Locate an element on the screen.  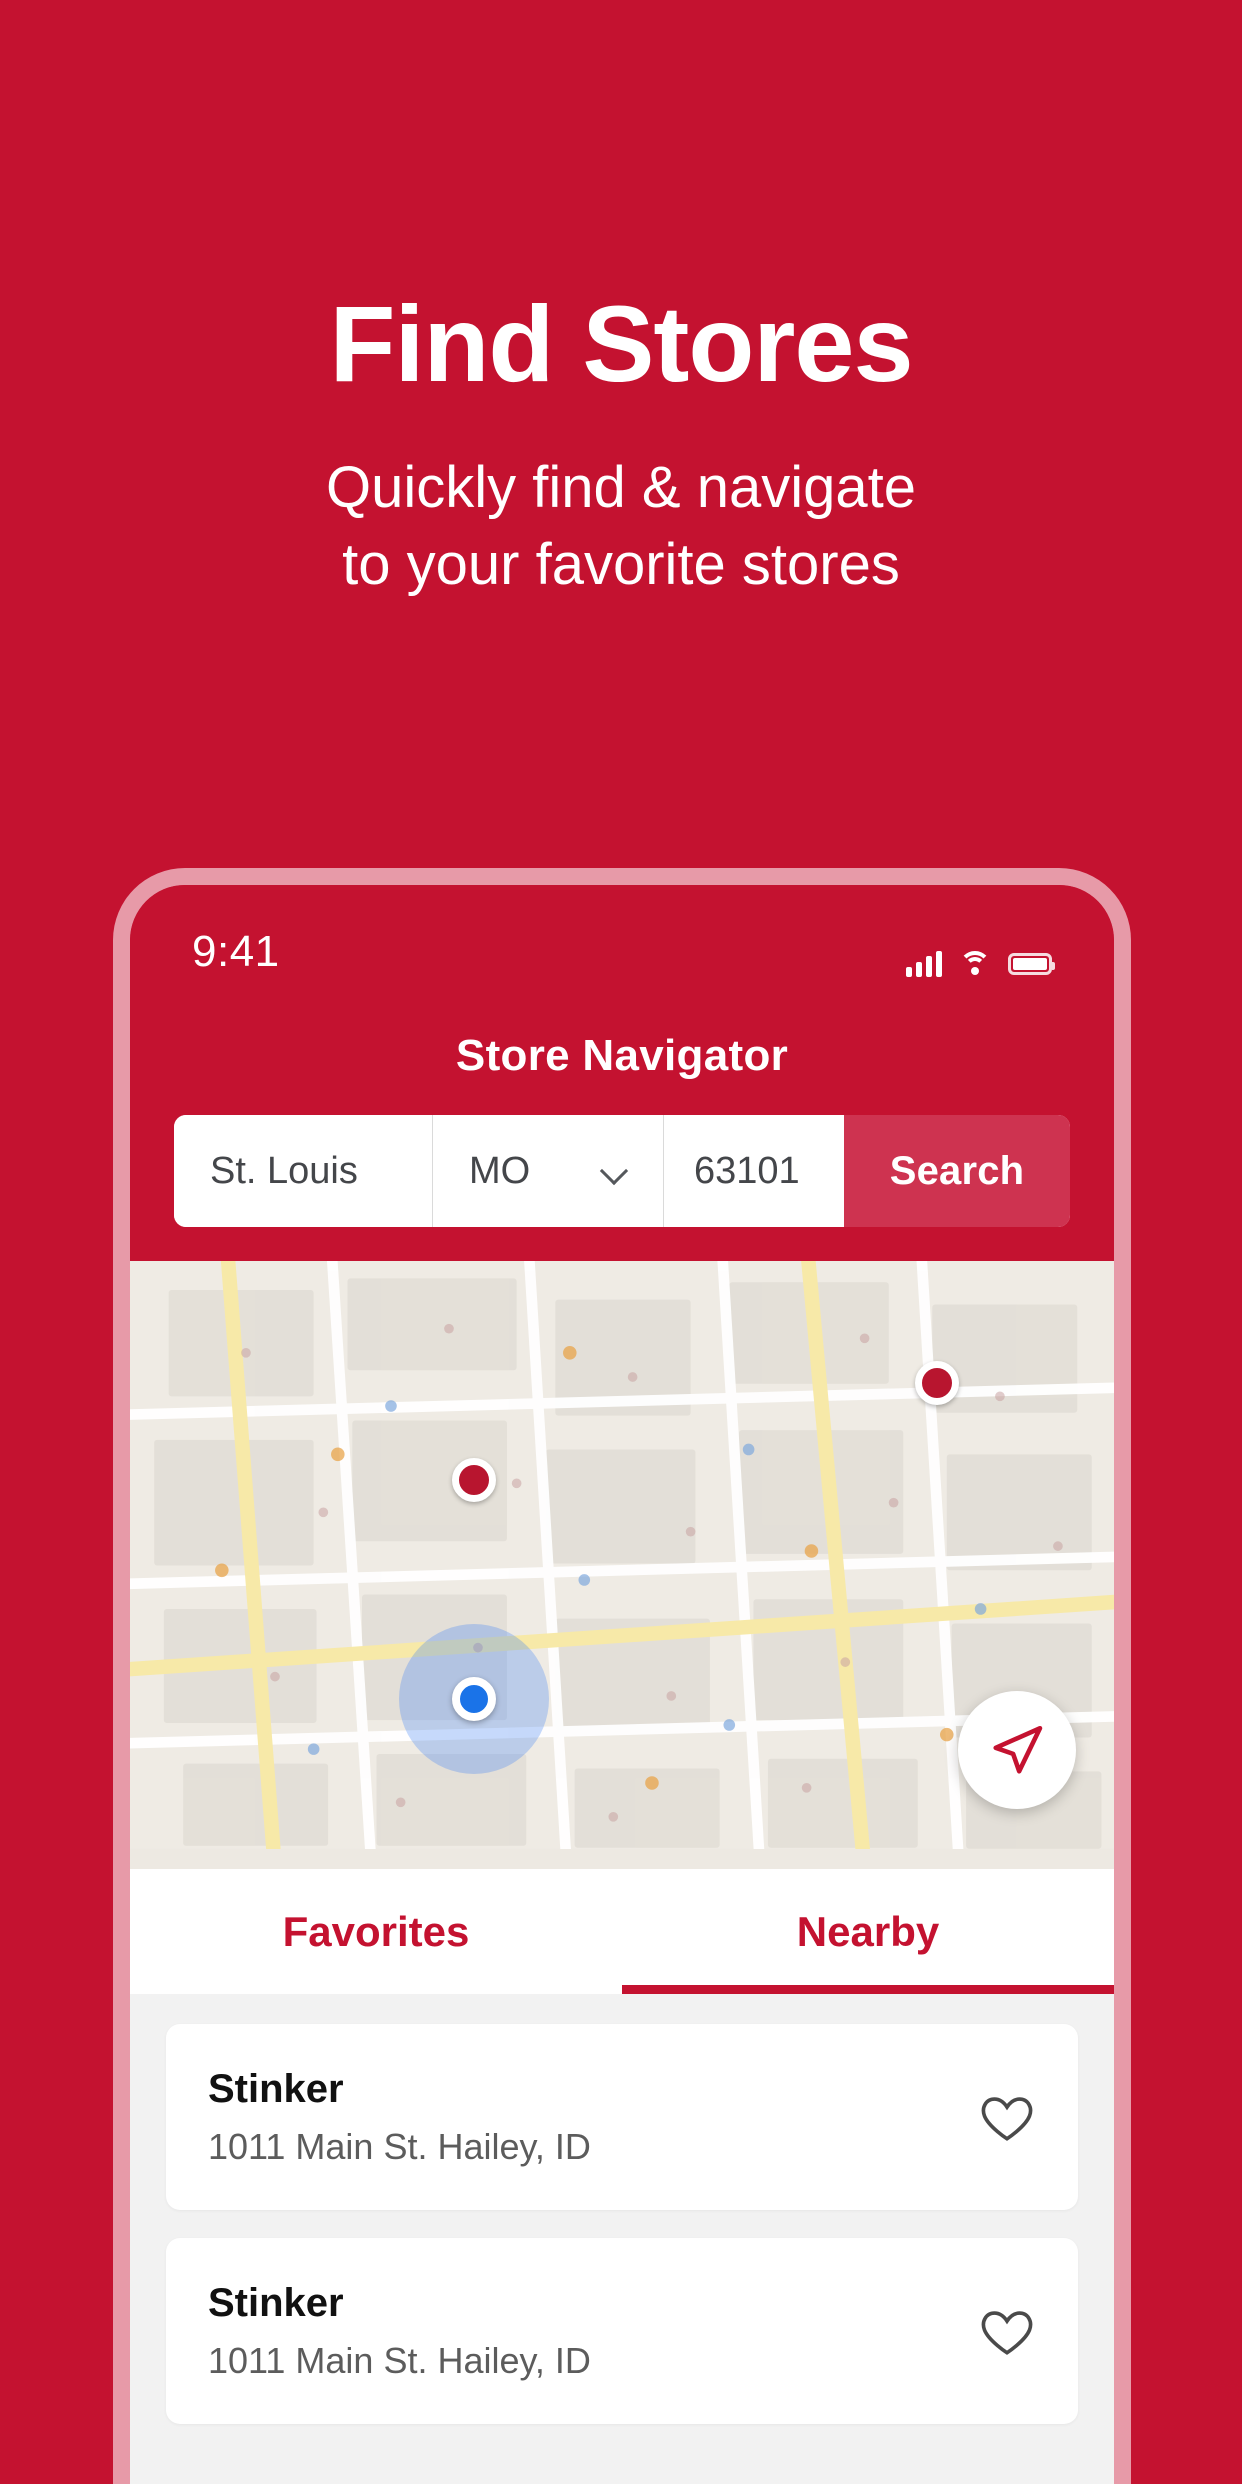
page-title: Find Stores is located at coordinates (621, 343).